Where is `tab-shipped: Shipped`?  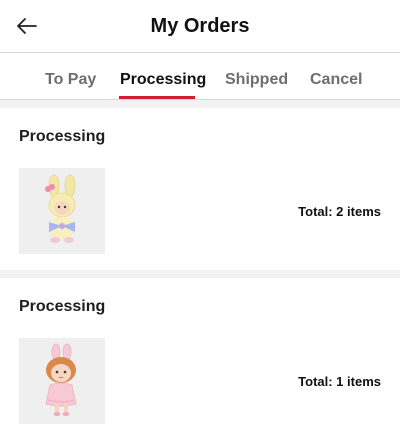 tab-shipped: Shipped is located at coordinates (256, 80).